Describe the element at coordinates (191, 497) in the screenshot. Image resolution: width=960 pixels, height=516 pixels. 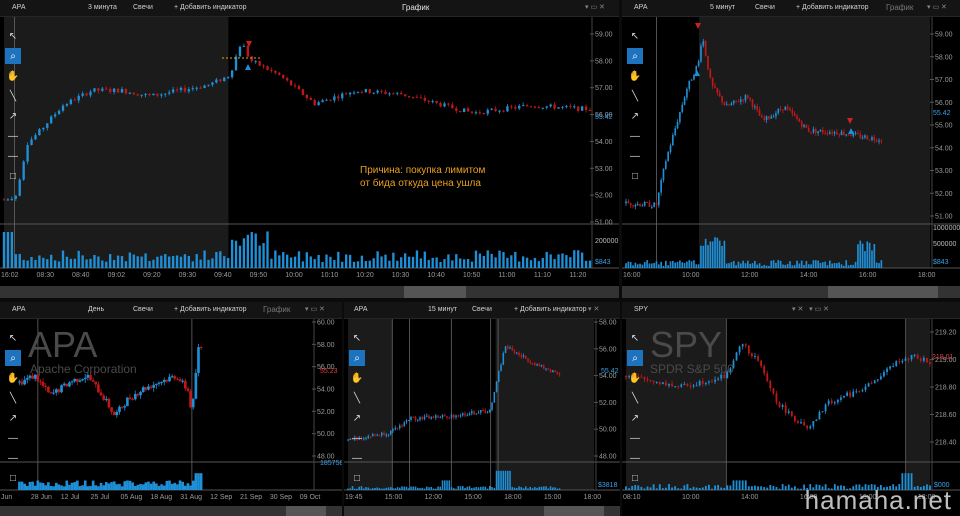
I see `x-tick-label: 31 Aug` at that location.